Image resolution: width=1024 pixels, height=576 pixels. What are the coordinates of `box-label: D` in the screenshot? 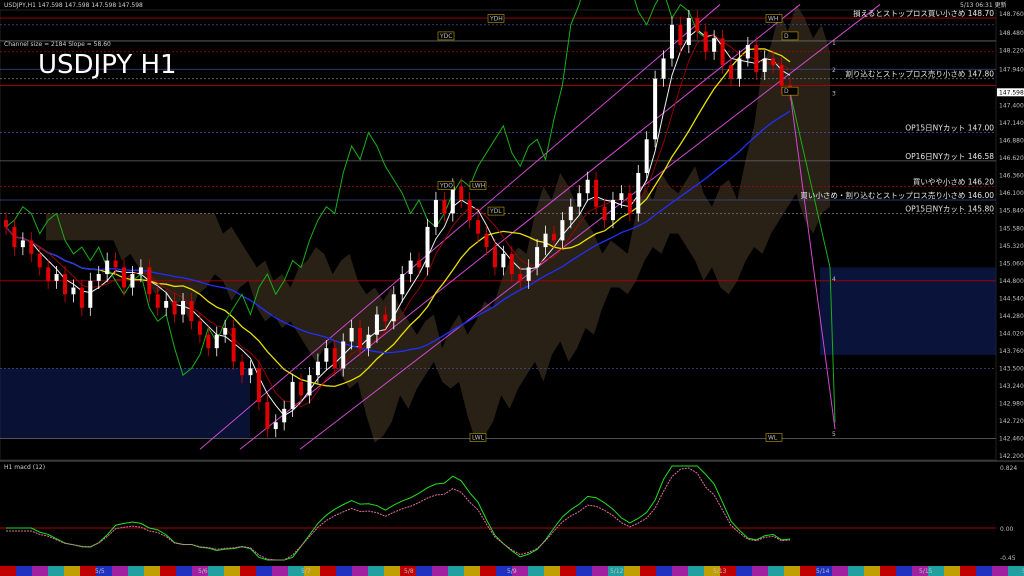 It's located at (786, 36).